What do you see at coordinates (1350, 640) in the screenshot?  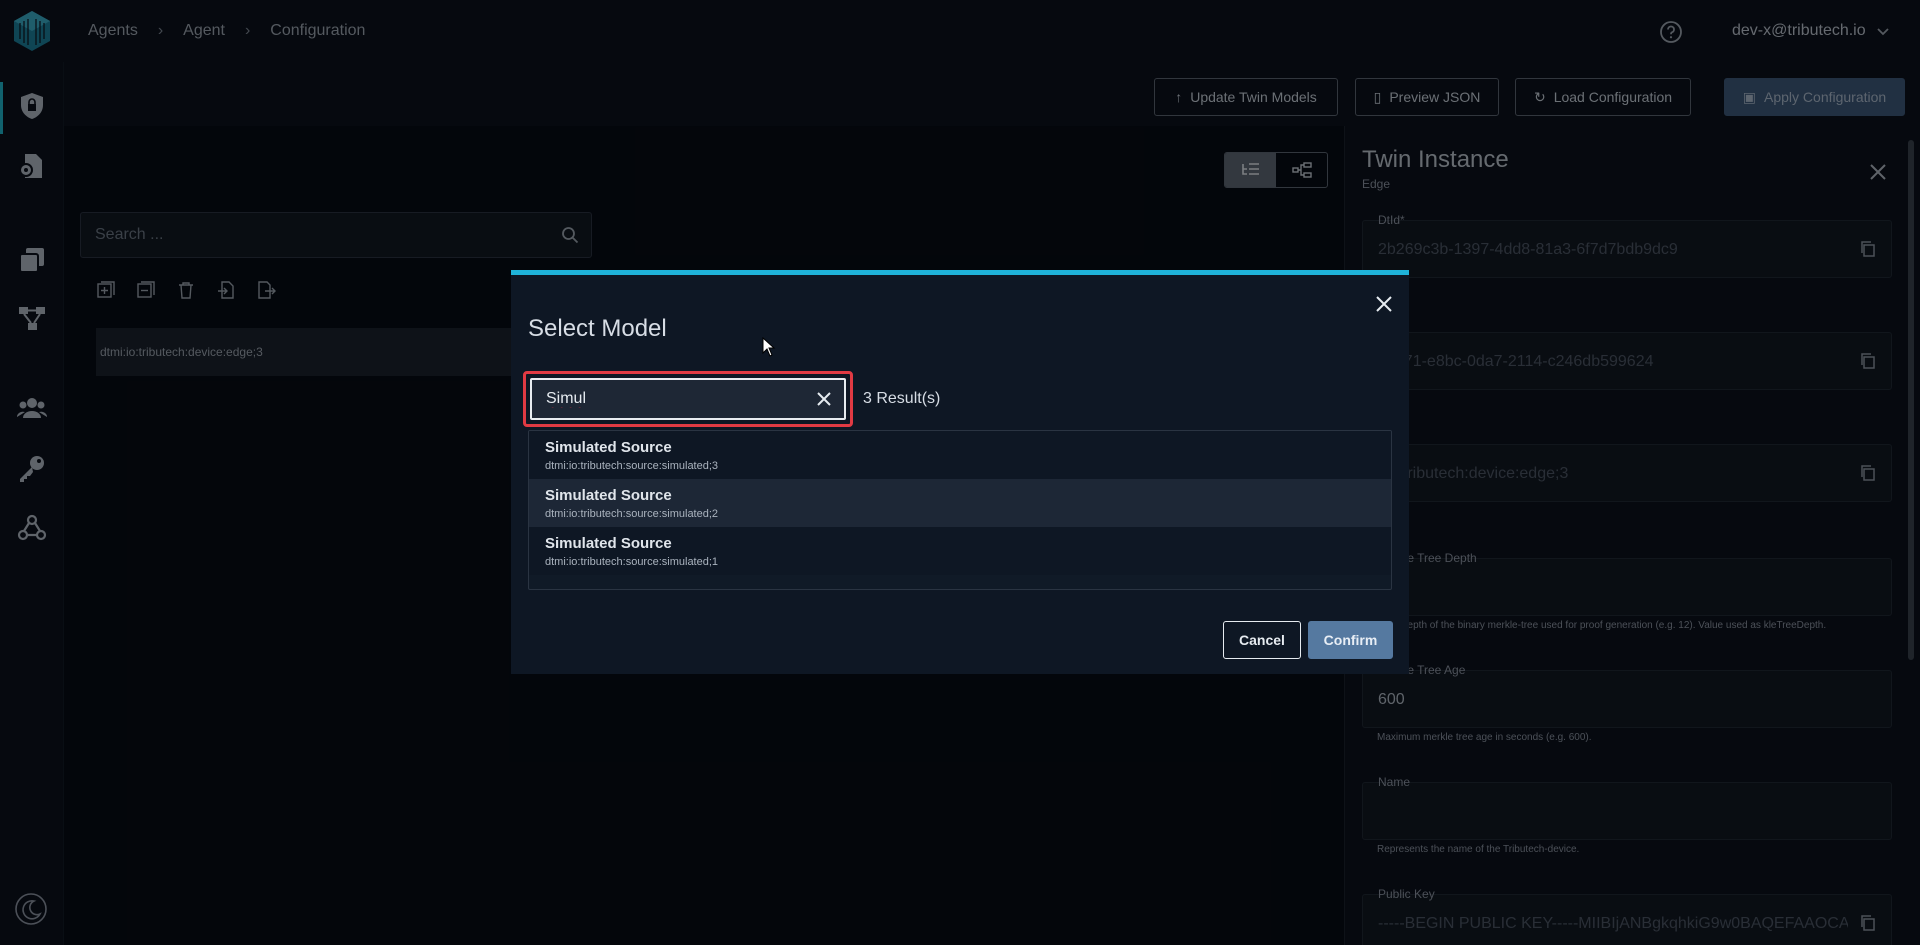 I see `confirm-button: Confirm` at bounding box center [1350, 640].